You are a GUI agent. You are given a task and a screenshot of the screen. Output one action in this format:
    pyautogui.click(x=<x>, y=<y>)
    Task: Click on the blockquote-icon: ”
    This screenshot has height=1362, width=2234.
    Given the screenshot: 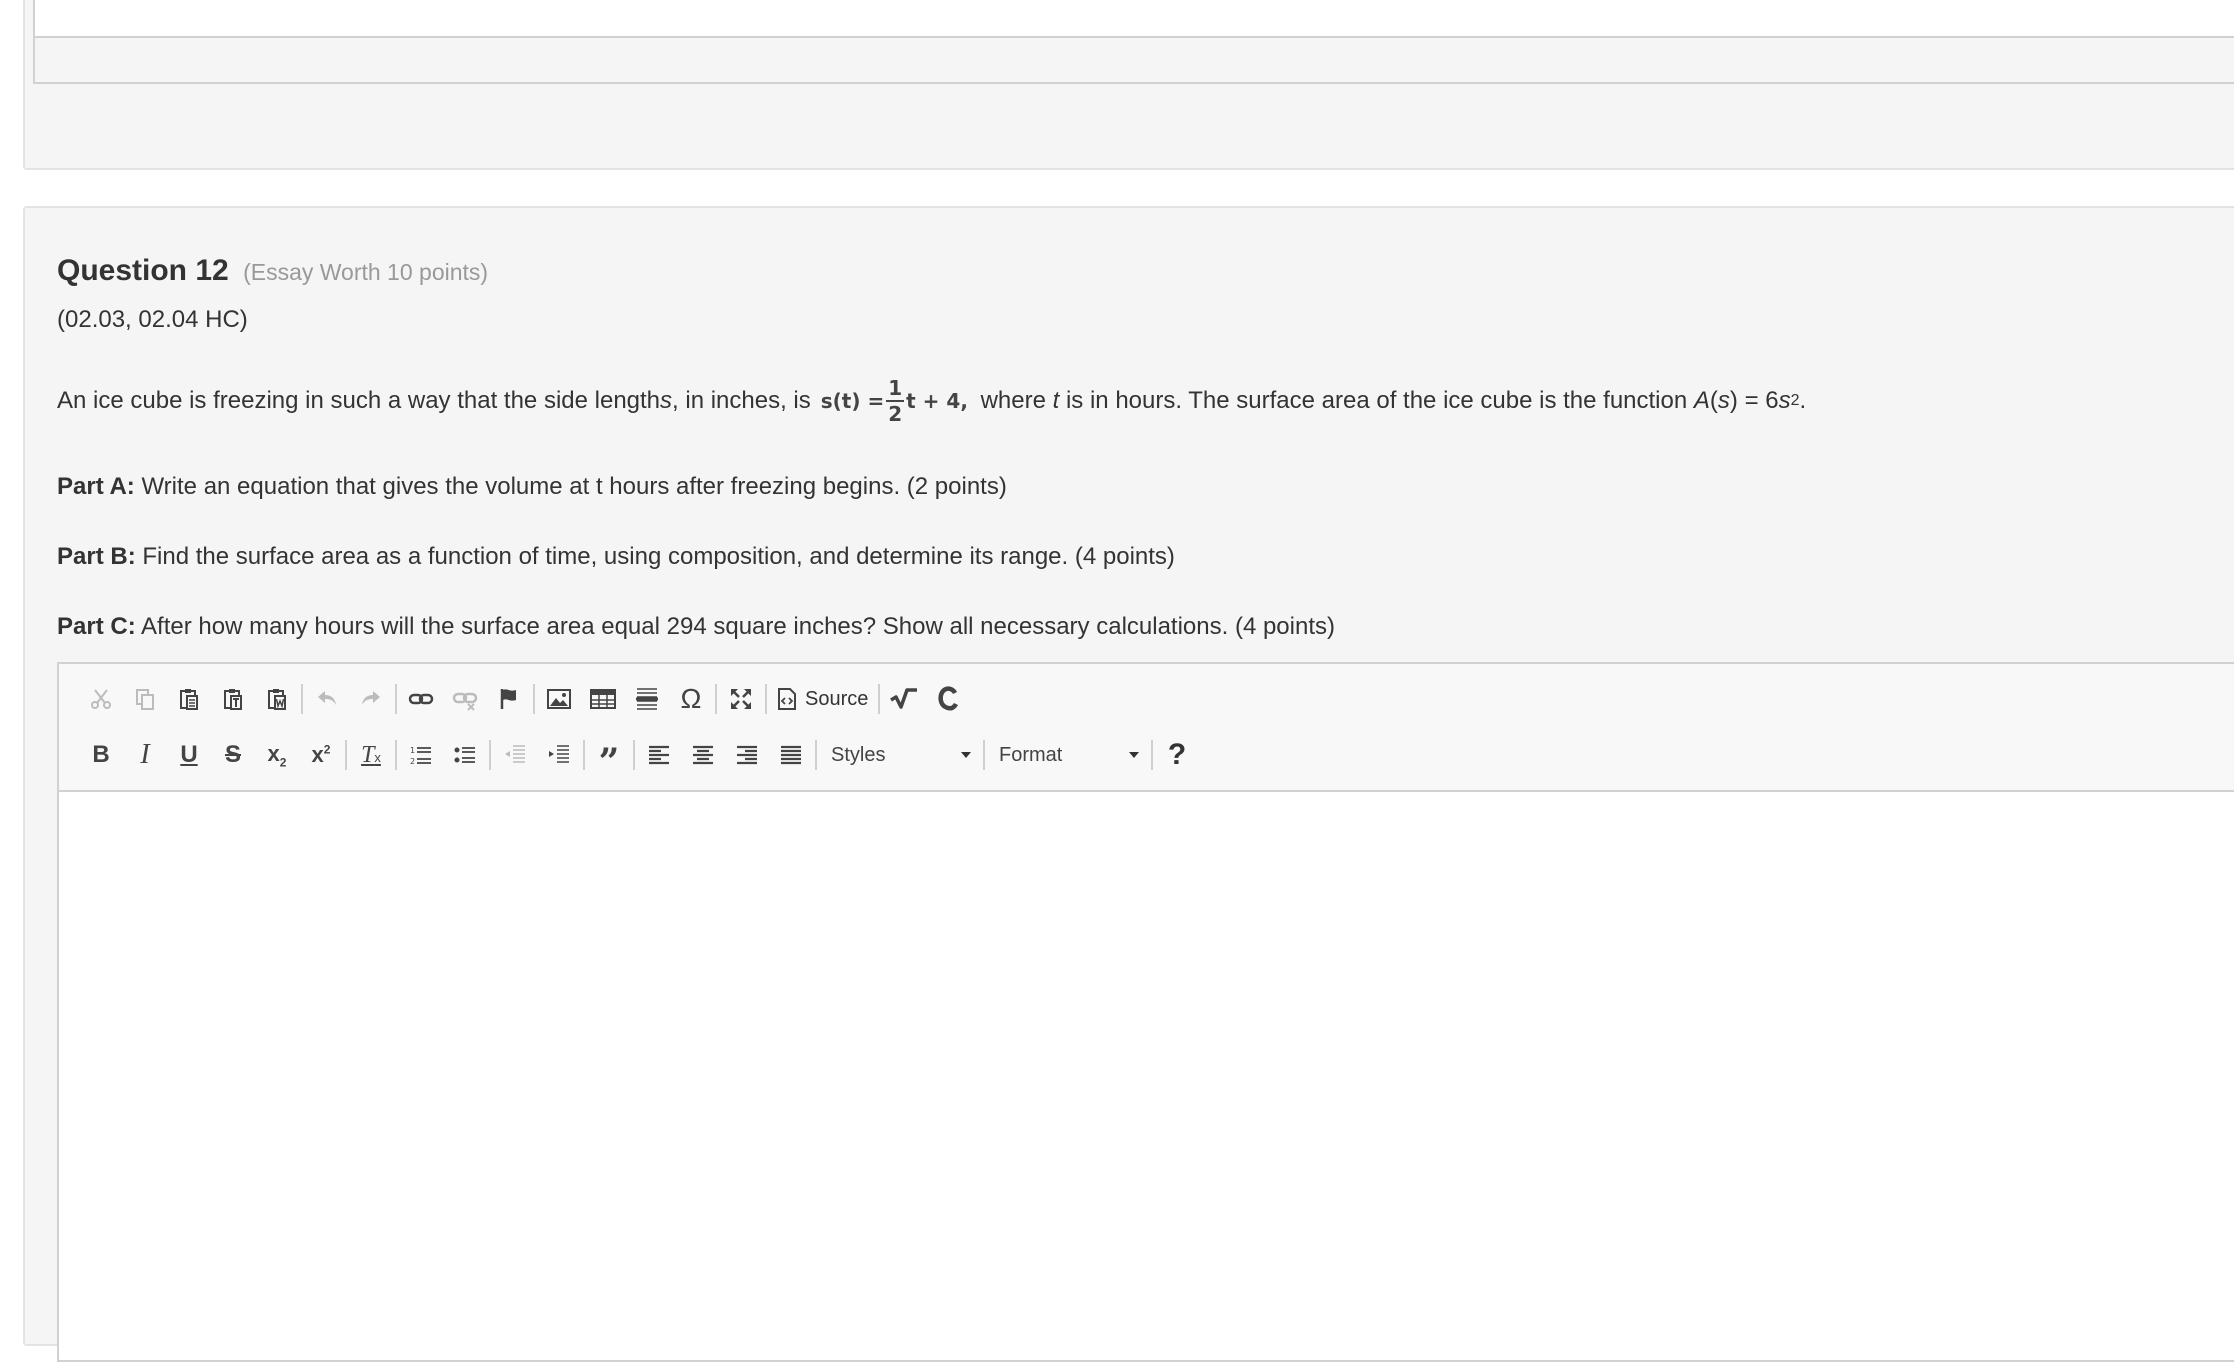 What is the action you would take?
    pyautogui.click(x=609, y=755)
    